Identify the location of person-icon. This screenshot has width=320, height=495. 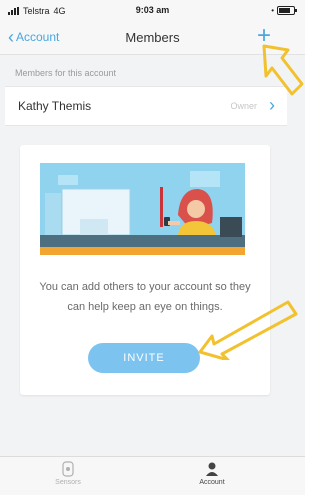
(212, 469).